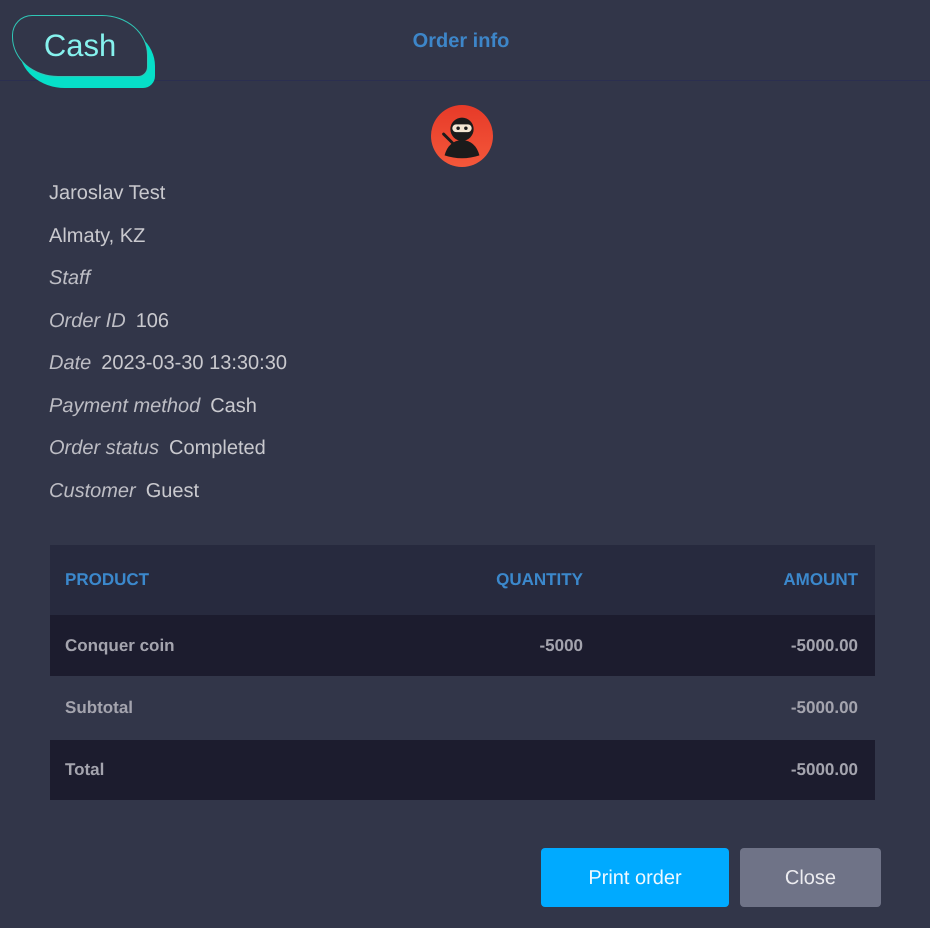 The image size is (930, 928). What do you see at coordinates (85, 770) in the screenshot?
I see `table-cell-text: Total` at bounding box center [85, 770].